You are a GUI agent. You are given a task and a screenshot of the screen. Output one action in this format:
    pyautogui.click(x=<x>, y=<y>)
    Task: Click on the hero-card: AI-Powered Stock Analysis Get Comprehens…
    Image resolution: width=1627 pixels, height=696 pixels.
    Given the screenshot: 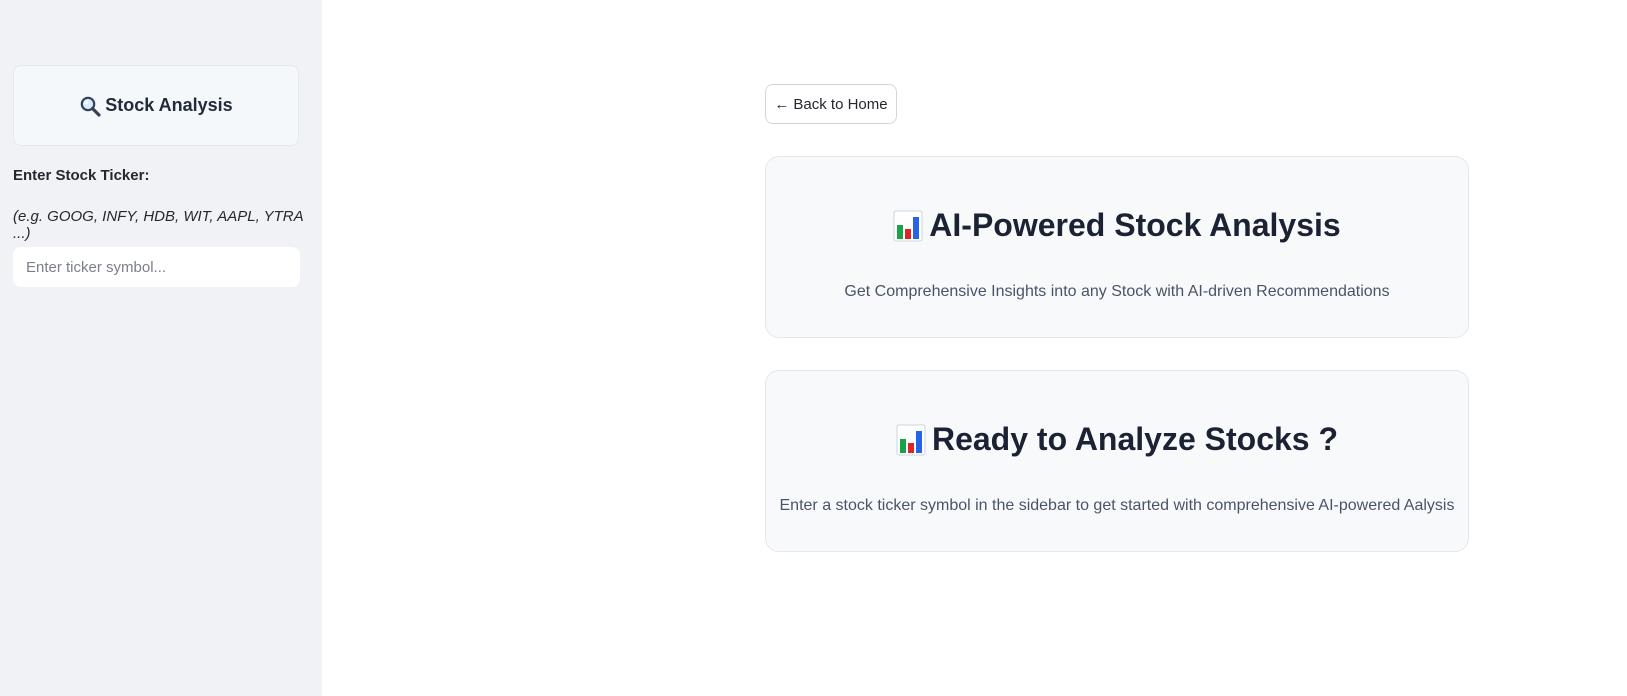 What is the action you would take?
    pyautogui.click(x=1117, y=247)
    